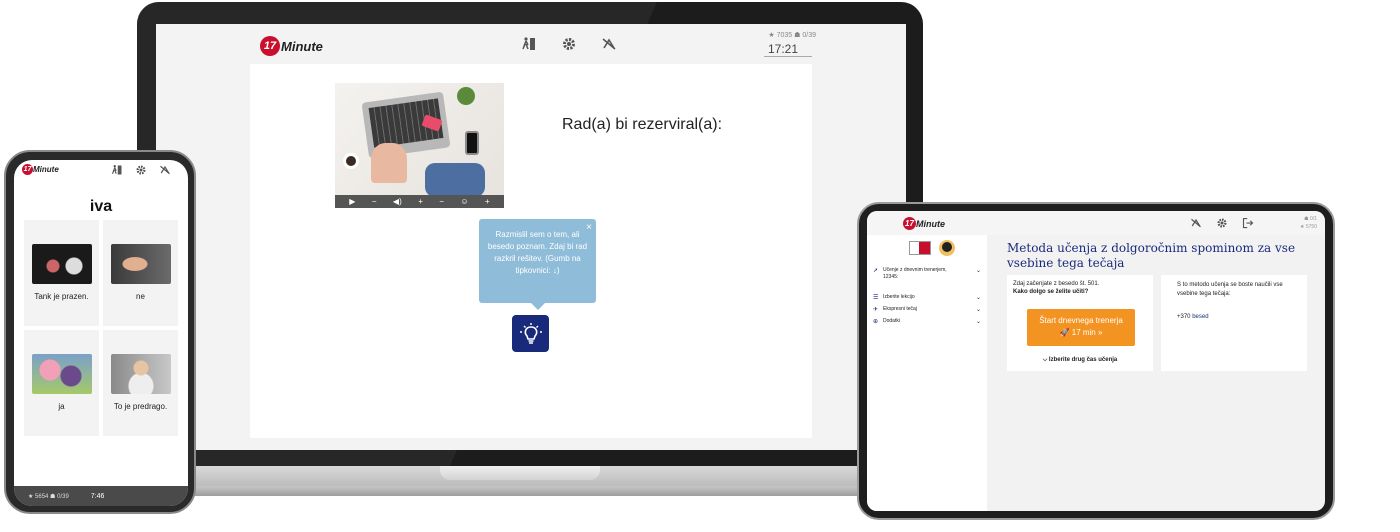  I want to click on speed-up-icon: +, so click(487, 201).